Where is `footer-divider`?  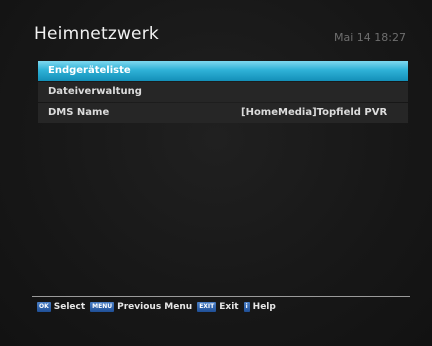
footer-divider is located at coordinates (221, 296).